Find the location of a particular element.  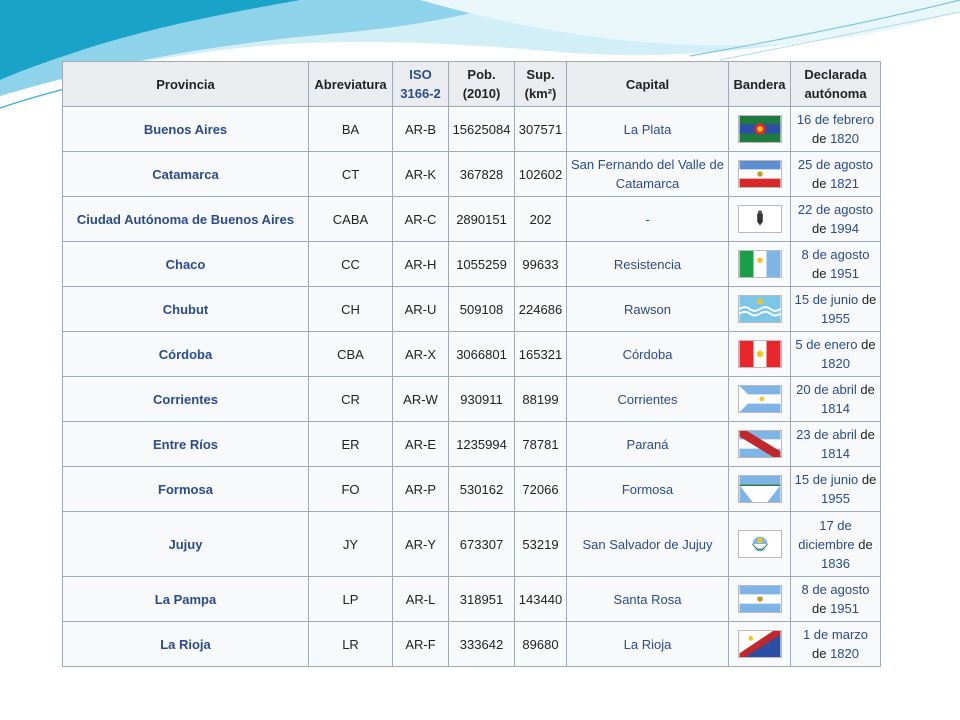

formosa-flag-icon is located at coordinates (759, 489).